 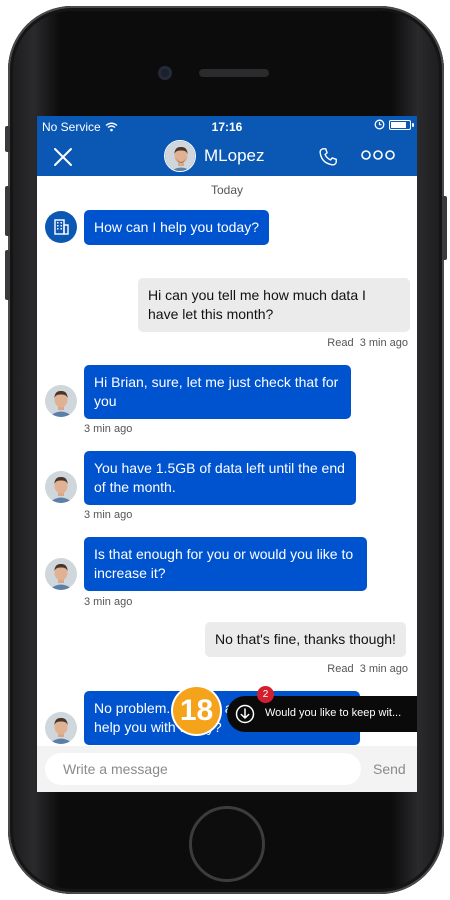 What do you see at coordinates (378, 155) in the screenshot?
I see `more-icon` at bounding box center [378, 155].